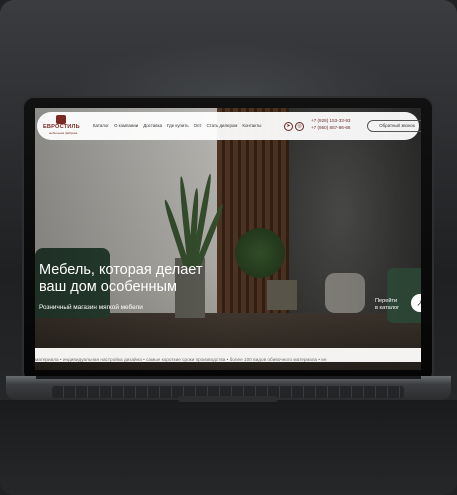 The image size is (457, 495). What do you see at coordinates (63, 133) in the screenshot?
I see `logo-tagline: мебельная фабрика` at bounding box center [63, 133].